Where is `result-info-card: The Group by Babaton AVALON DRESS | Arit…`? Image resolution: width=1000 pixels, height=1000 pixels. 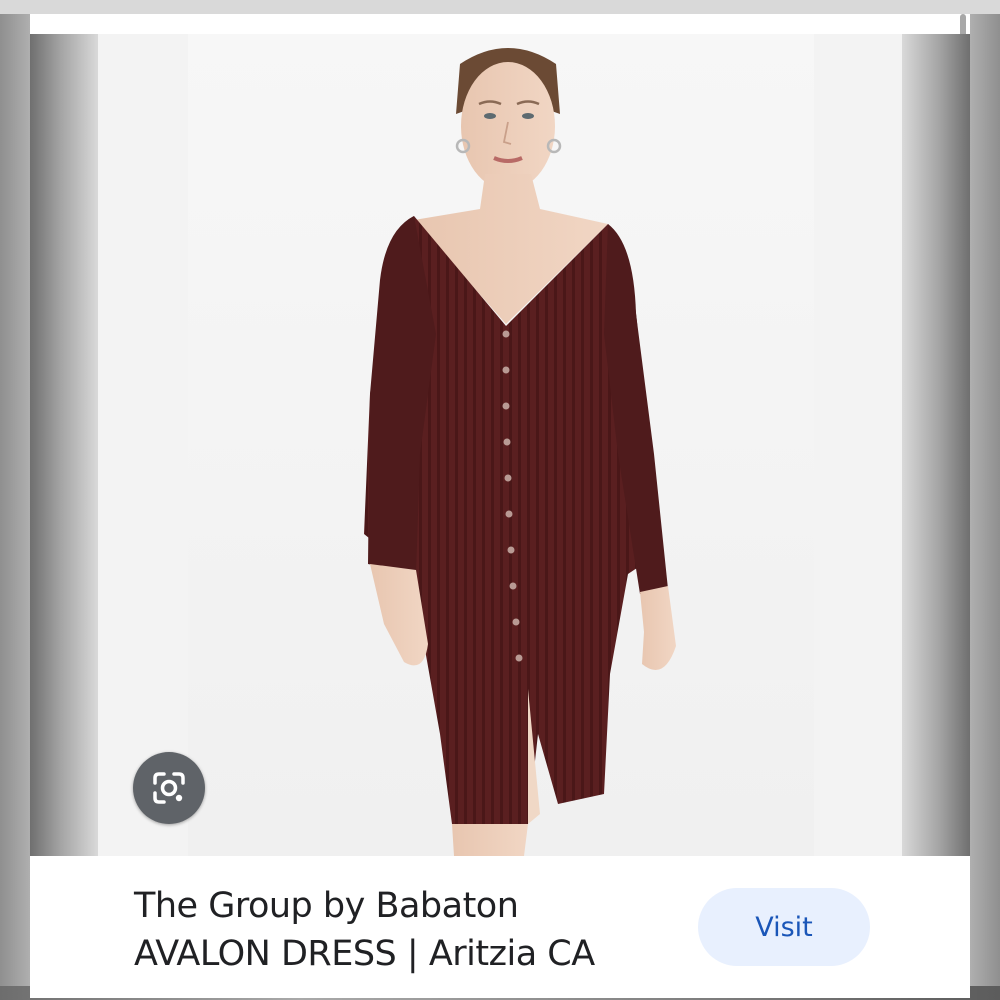
result-info-card: The Group by Babaton AVALON DRESS | Arit… is located at coordinates (500, 927).